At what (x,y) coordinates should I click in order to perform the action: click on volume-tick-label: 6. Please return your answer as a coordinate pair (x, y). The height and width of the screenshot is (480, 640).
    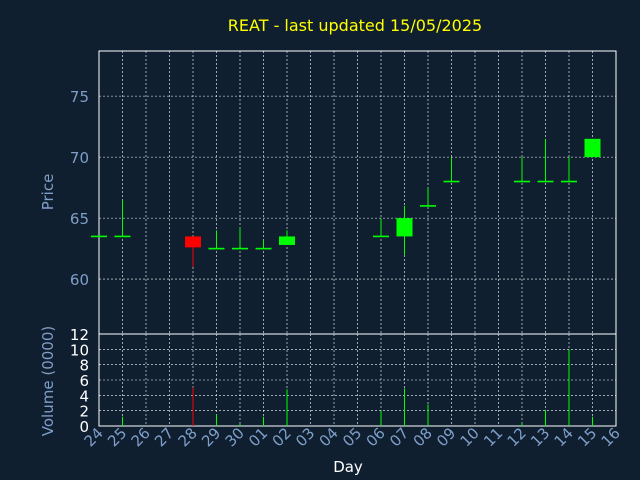
    Looking at the image, I should click on (84, 381).